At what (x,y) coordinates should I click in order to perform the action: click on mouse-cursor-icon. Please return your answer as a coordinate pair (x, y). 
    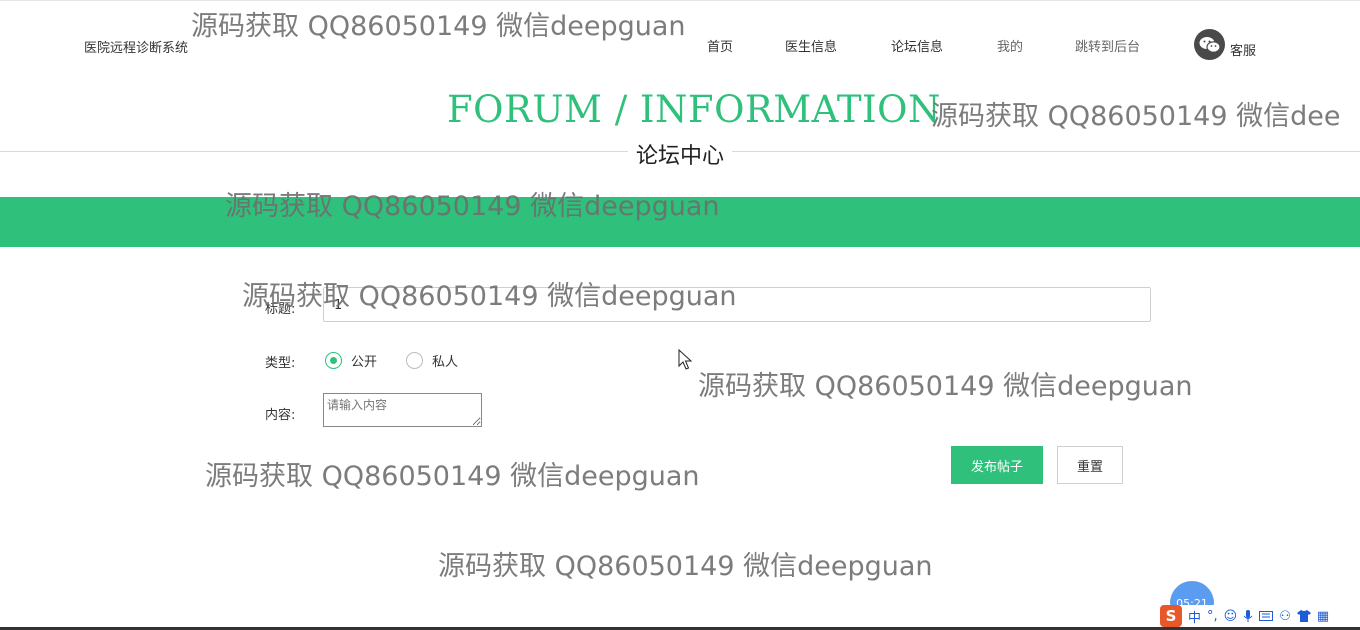
    Looking at the image, I should click on (685, 359).